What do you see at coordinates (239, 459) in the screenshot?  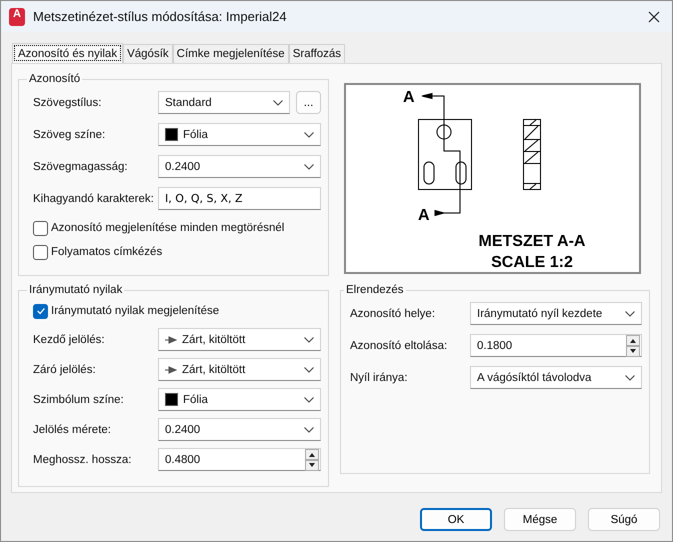 I see `spin-field: 0.4800` at bounding box center [239, 459].